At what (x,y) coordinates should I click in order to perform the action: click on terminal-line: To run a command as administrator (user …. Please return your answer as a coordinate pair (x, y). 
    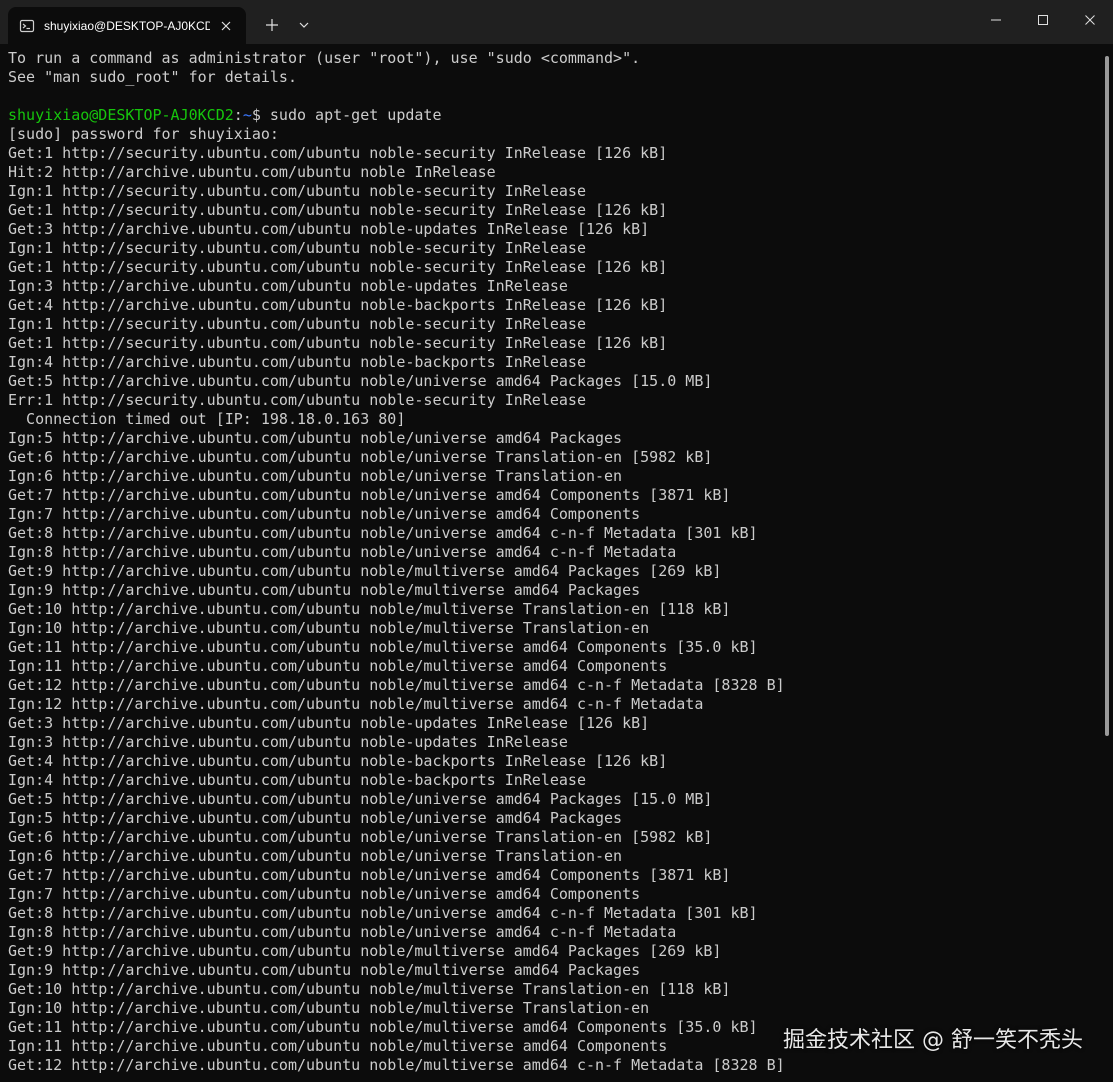
    Looking at the image, I should click on (324, 58).